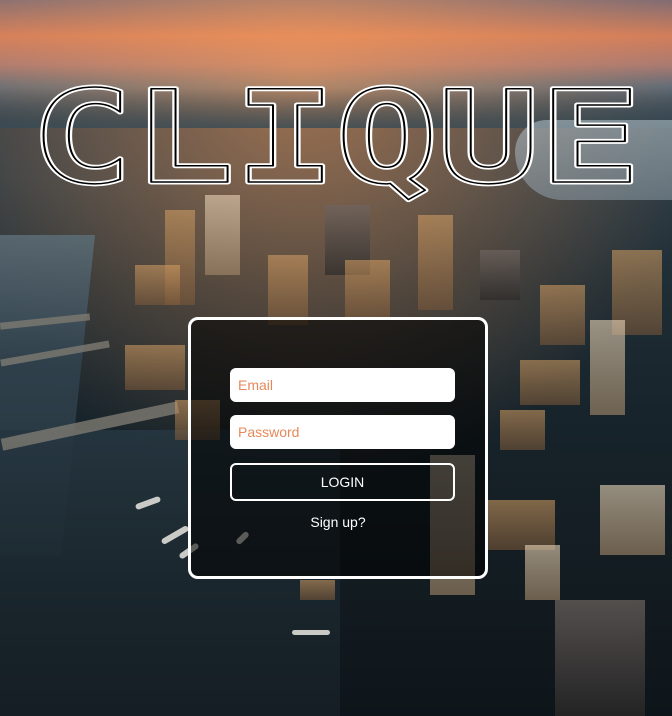  I want to click on login-button: LOGIN, so click(342, 482).